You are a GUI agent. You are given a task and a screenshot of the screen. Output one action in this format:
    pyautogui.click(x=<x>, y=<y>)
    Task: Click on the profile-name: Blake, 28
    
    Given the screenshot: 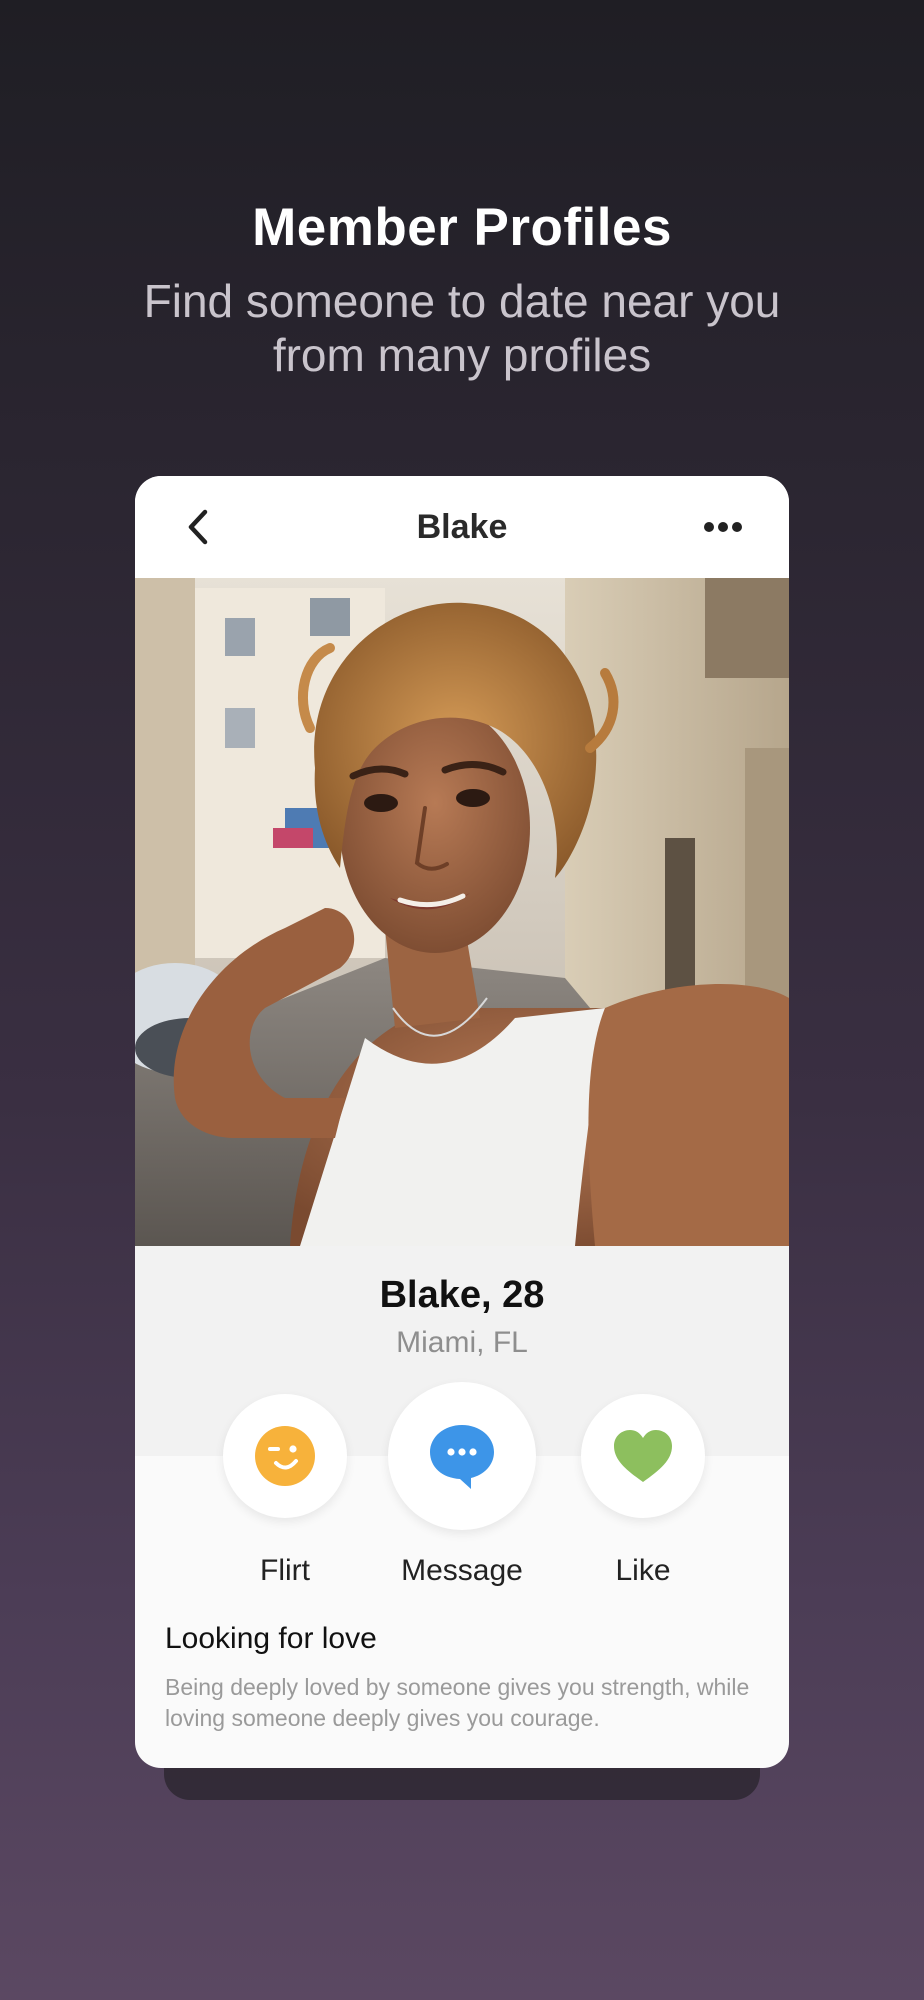 What is the action you would take?
    pyautogui.click(x=462, y=1295)
    